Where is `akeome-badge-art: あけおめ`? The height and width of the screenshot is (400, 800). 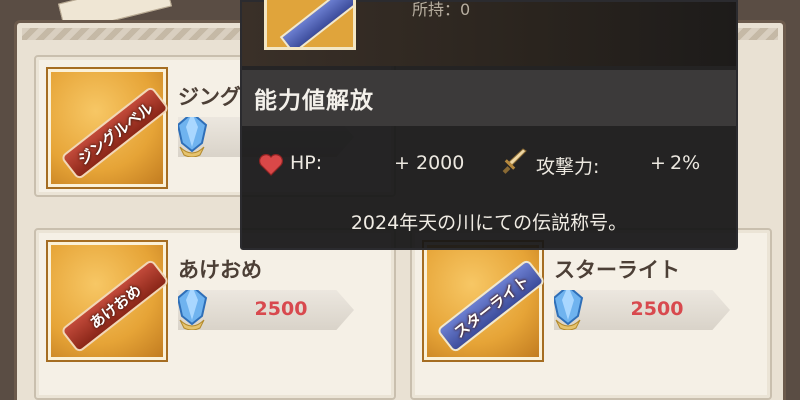 akeome-badge-art: あけおめ is located at coordinates (115, 306).